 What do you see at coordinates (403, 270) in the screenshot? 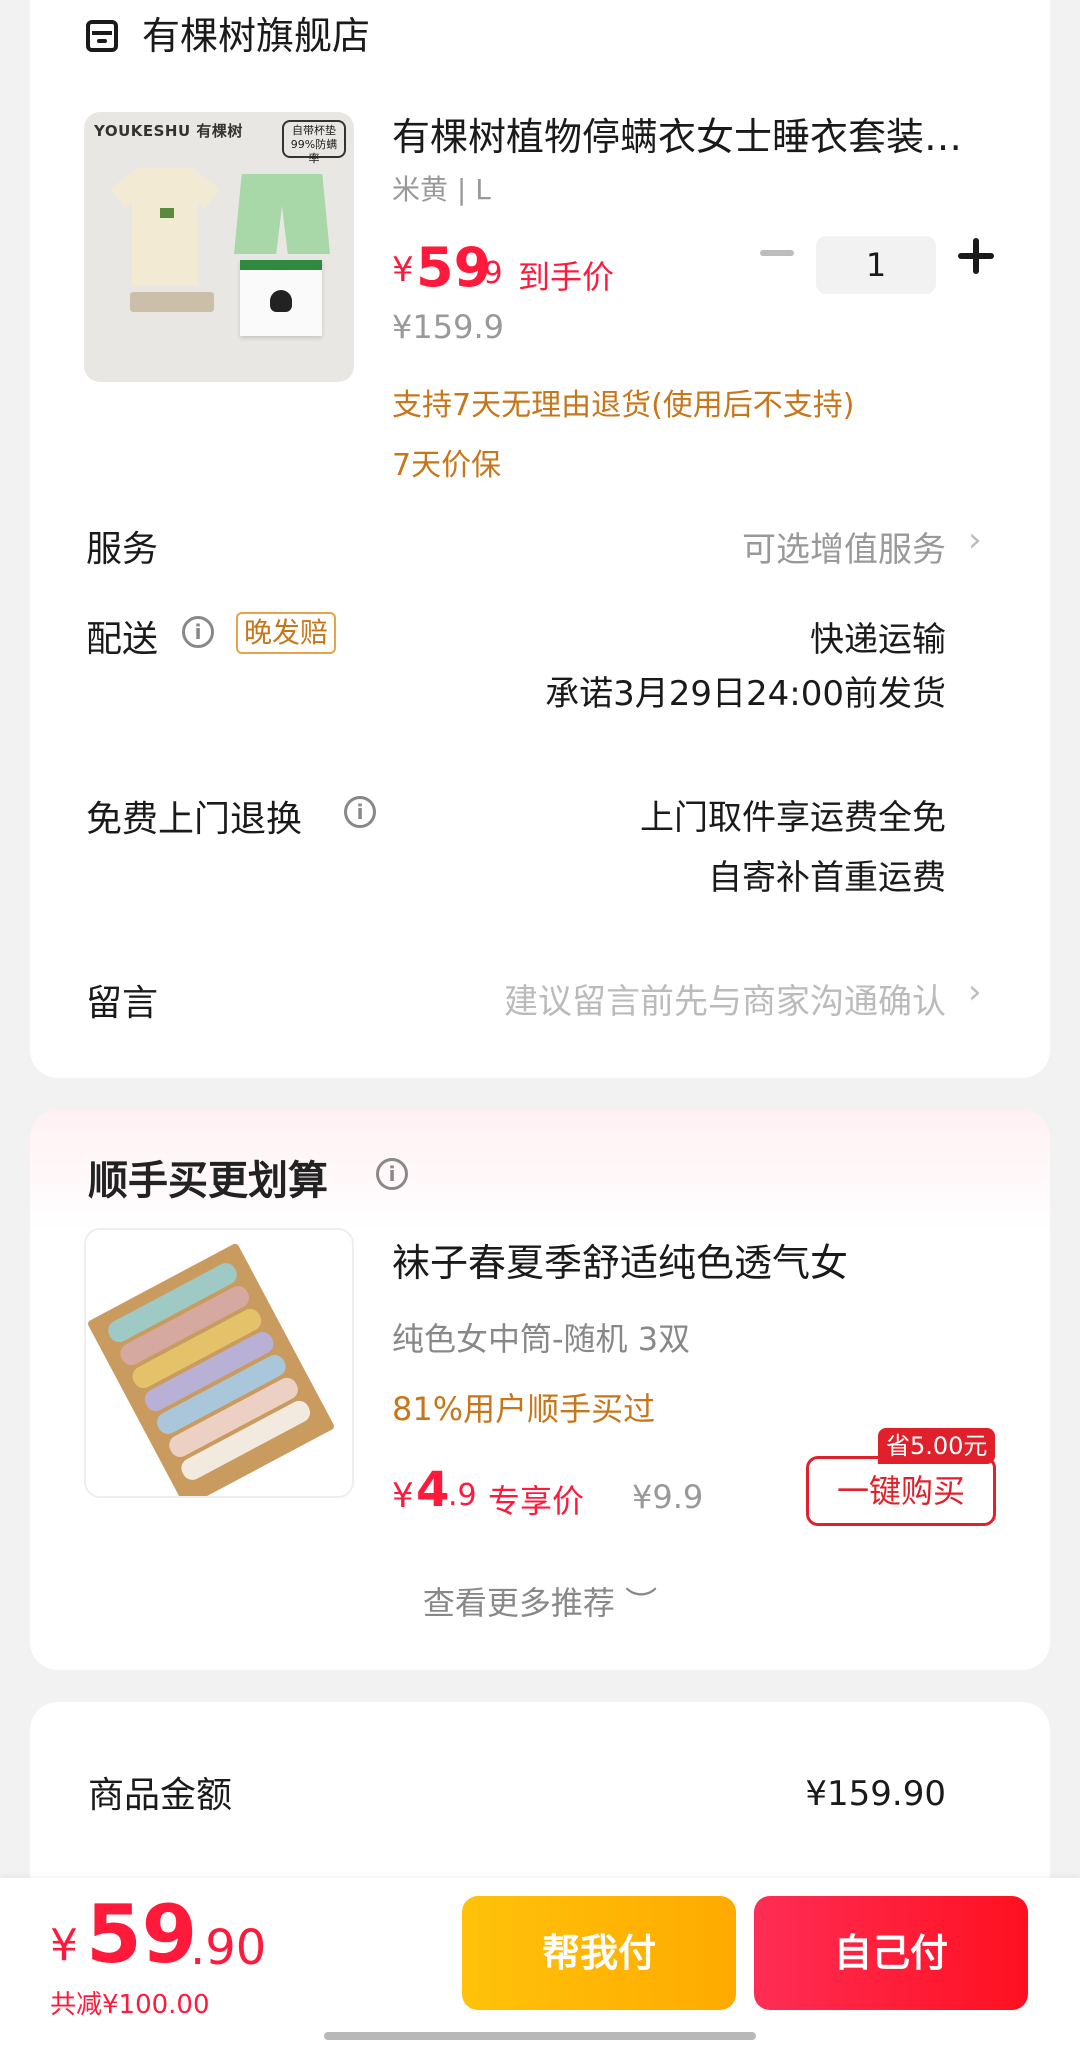
I see `price-symbol: ¥` at bounding box center [403, 270].